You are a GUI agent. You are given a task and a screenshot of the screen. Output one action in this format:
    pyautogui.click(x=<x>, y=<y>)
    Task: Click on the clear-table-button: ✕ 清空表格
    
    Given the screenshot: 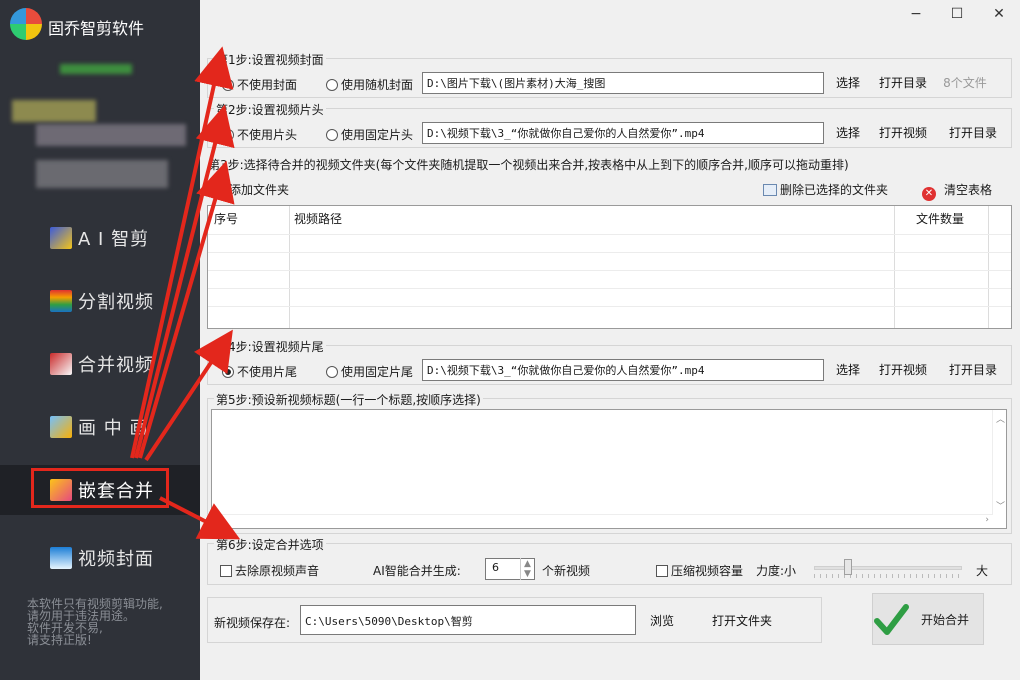 What is the action you would take?
    pyautogui.click(x=957, y=191)
    